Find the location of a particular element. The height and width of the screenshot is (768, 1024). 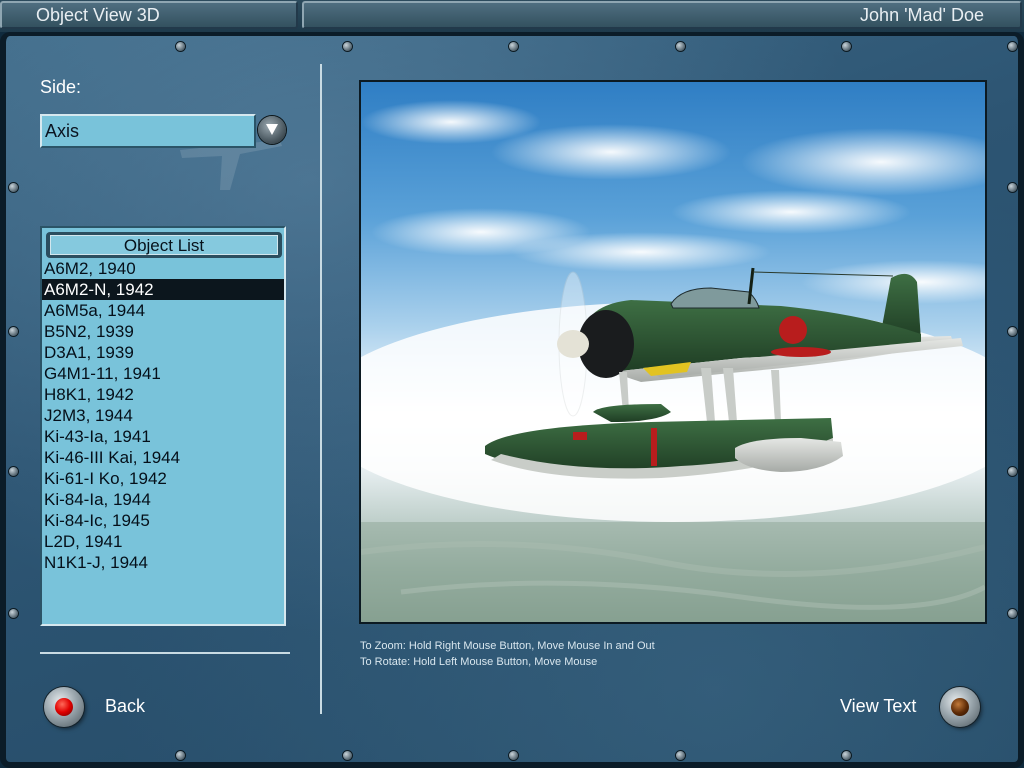

list-item: G4M1-11, 1941 is located at coordinates (163, 373).